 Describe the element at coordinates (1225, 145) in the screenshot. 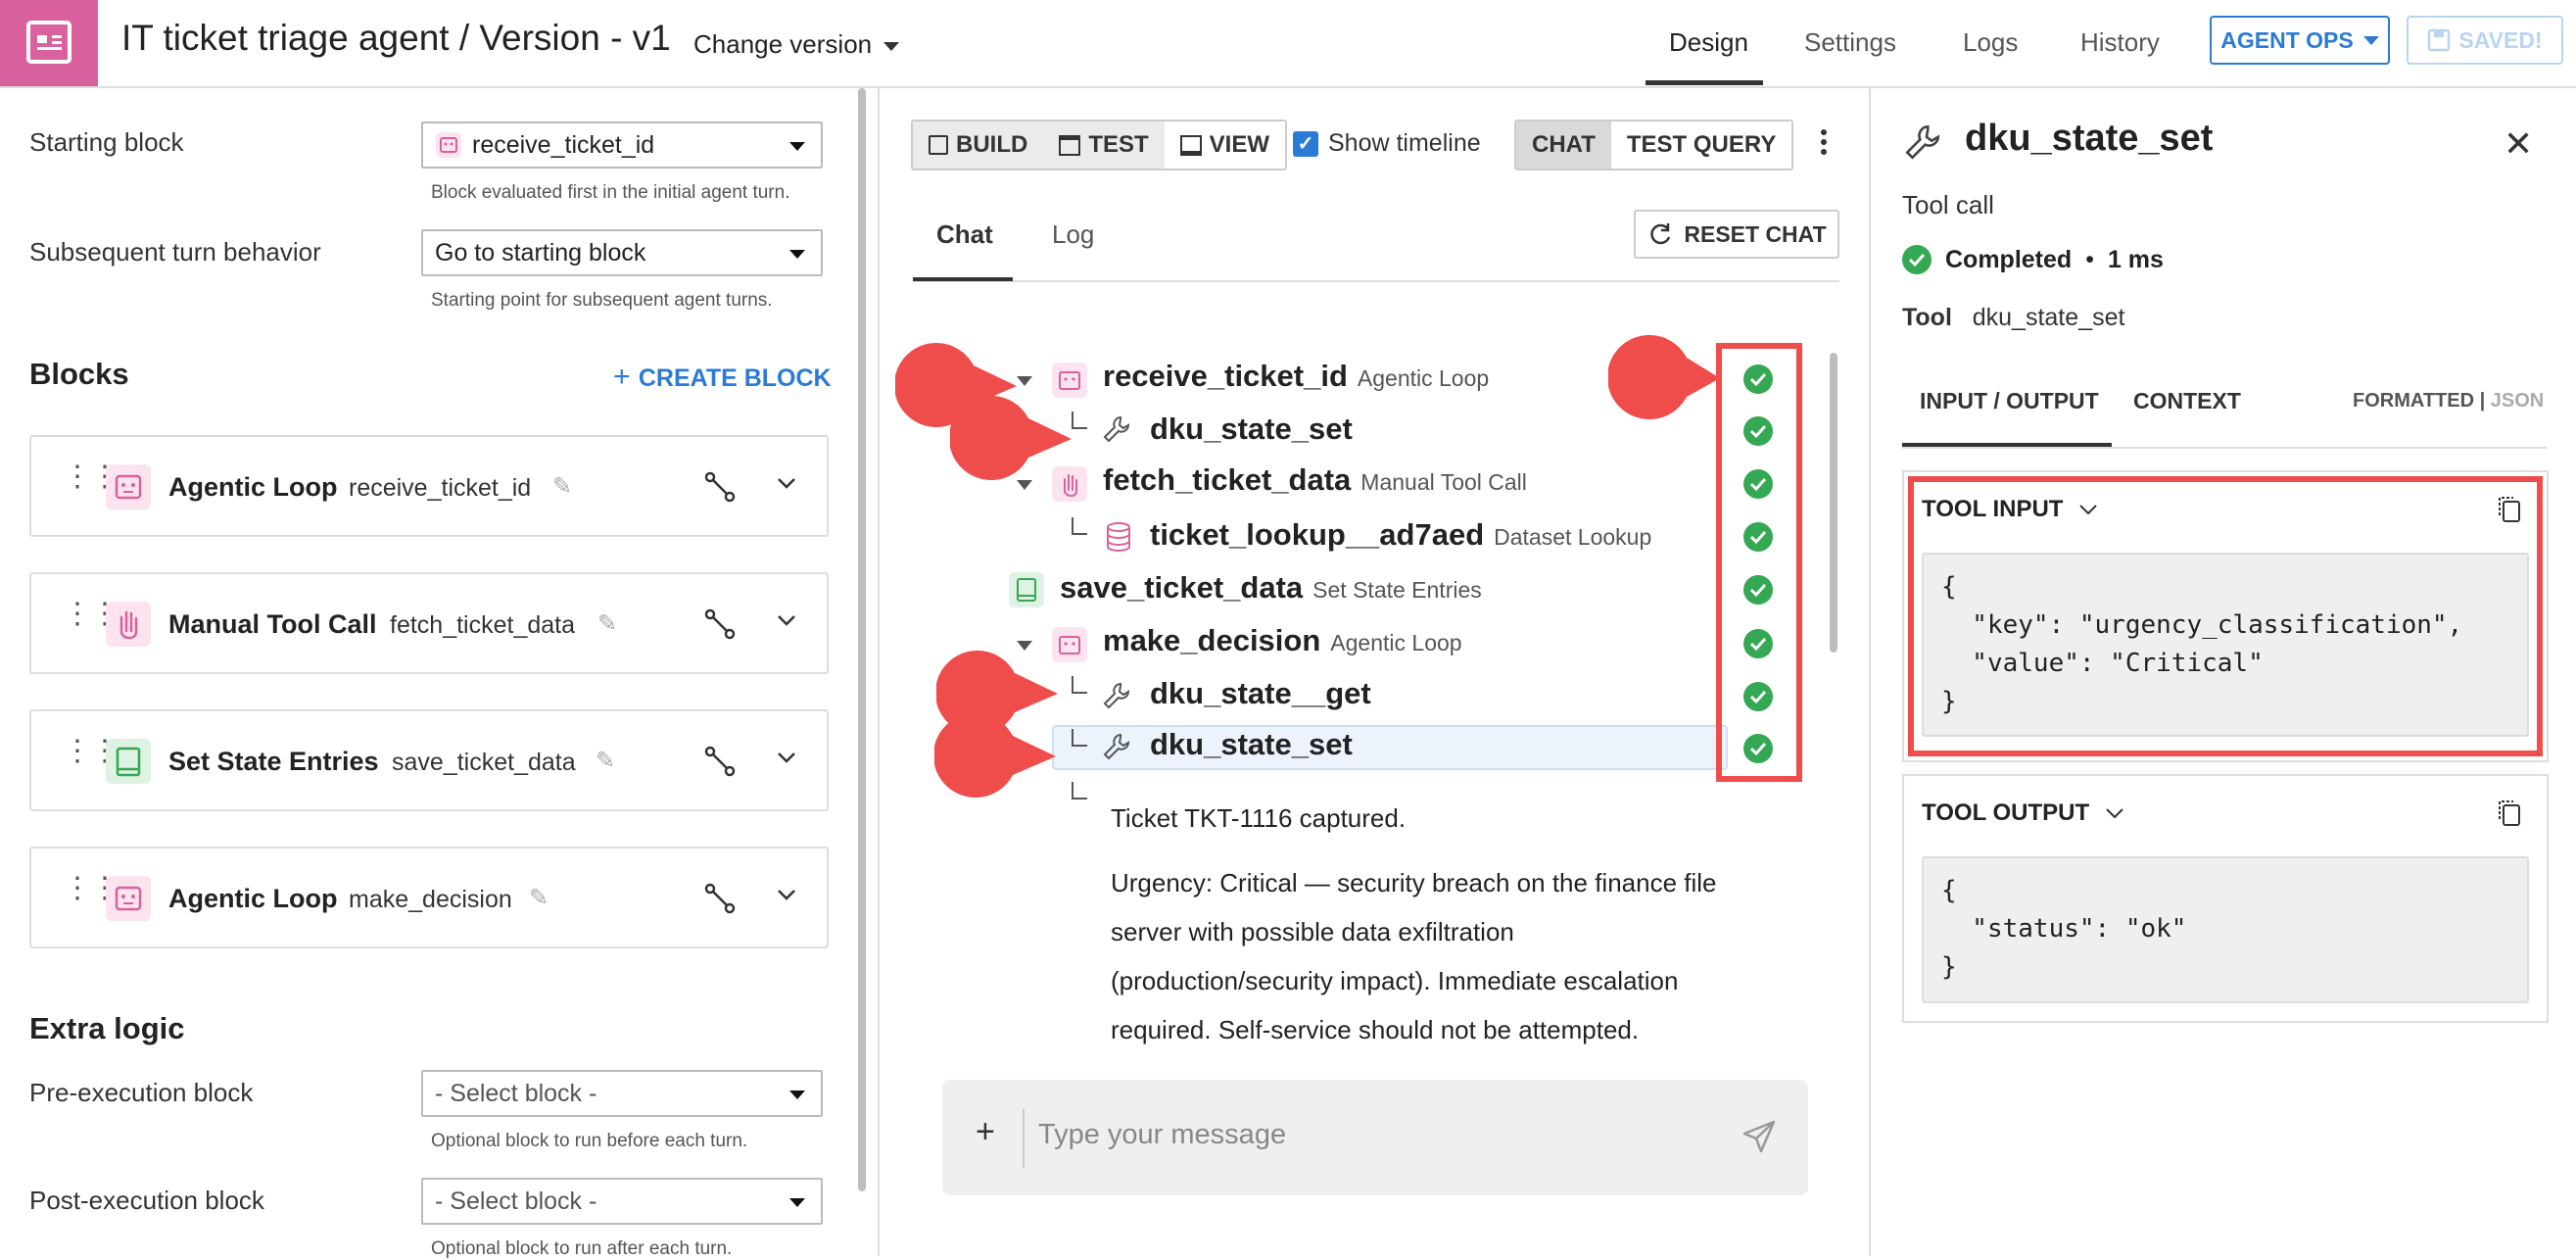

I see `view-mode-button: VIEW` at that location.